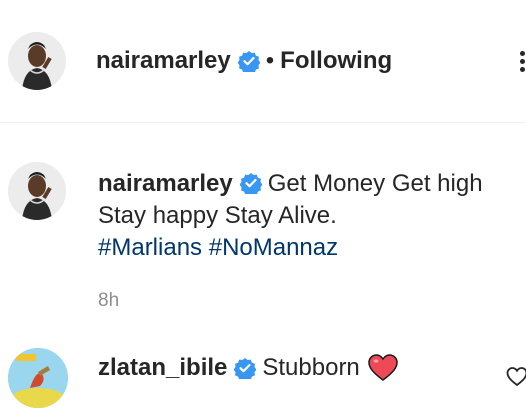  I want to click on caption-username: nairamarley, so click(165, 183).